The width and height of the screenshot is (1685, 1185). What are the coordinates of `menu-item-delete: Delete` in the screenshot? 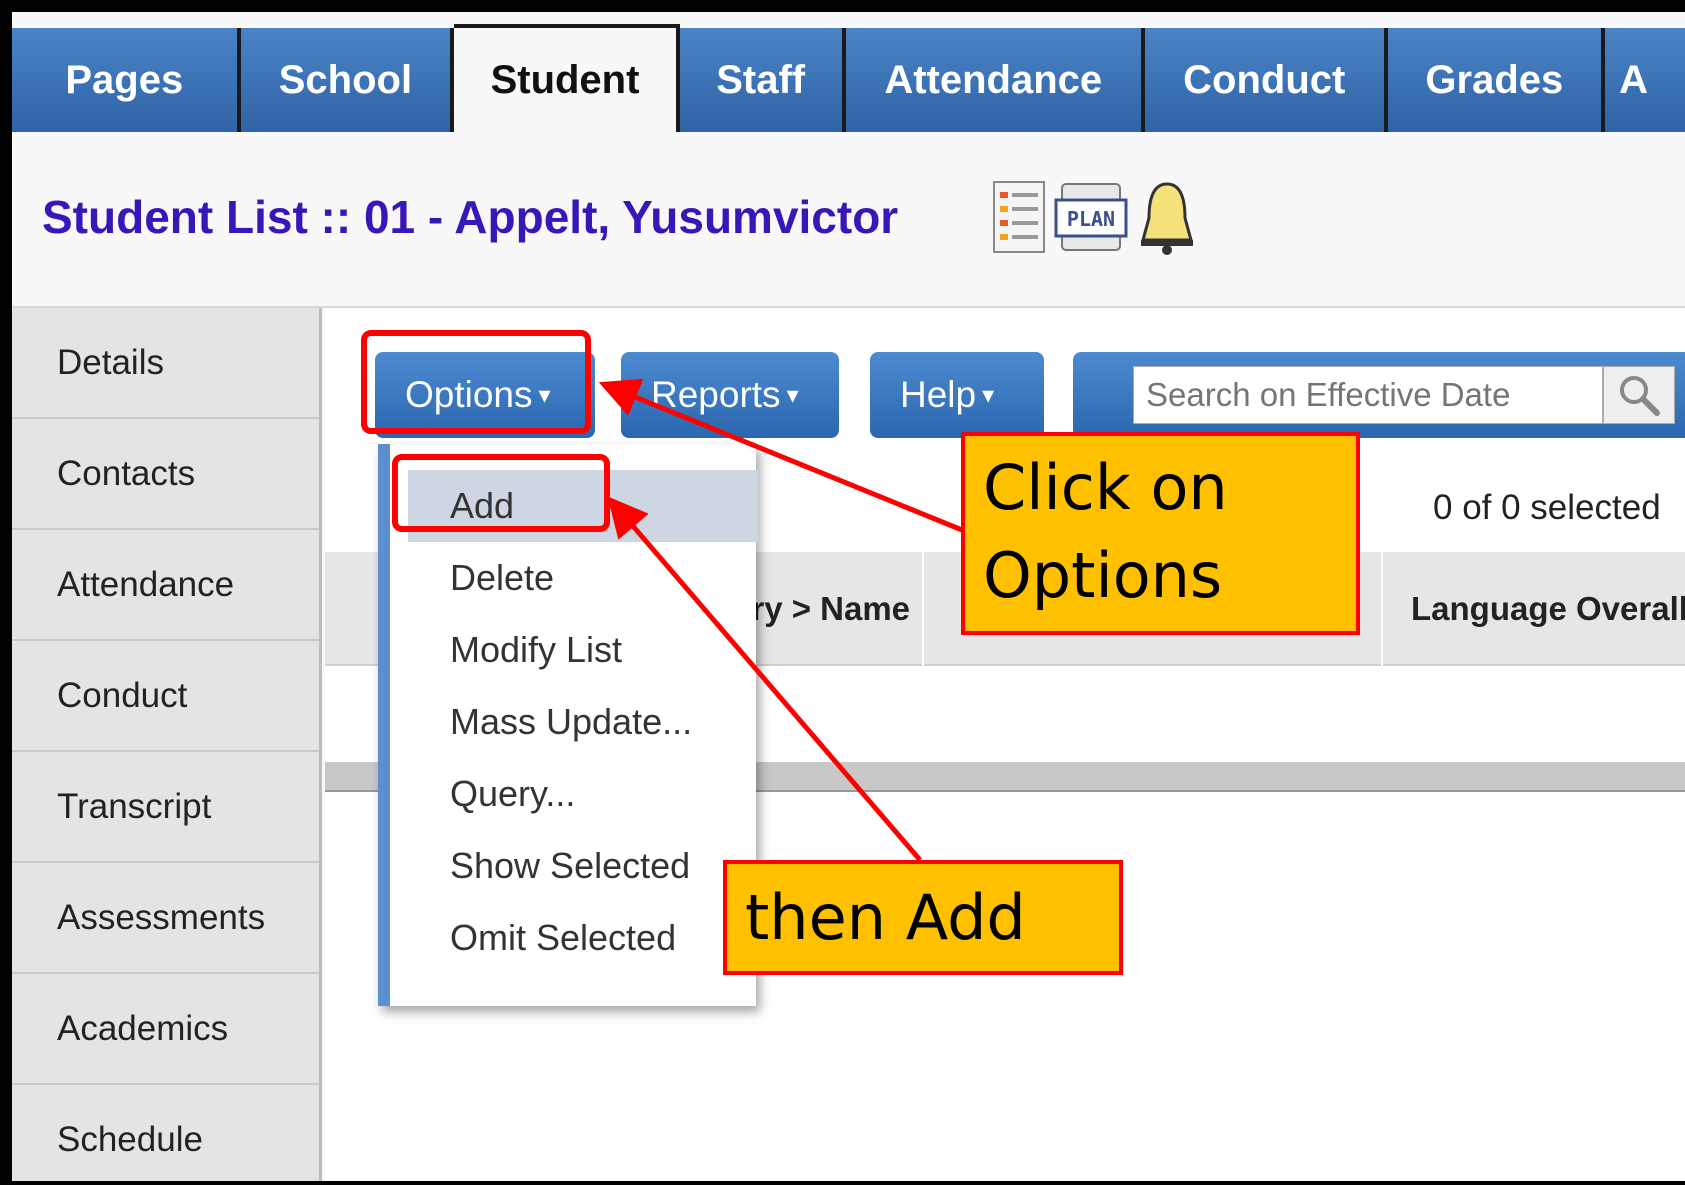 It's located at (583, 578).